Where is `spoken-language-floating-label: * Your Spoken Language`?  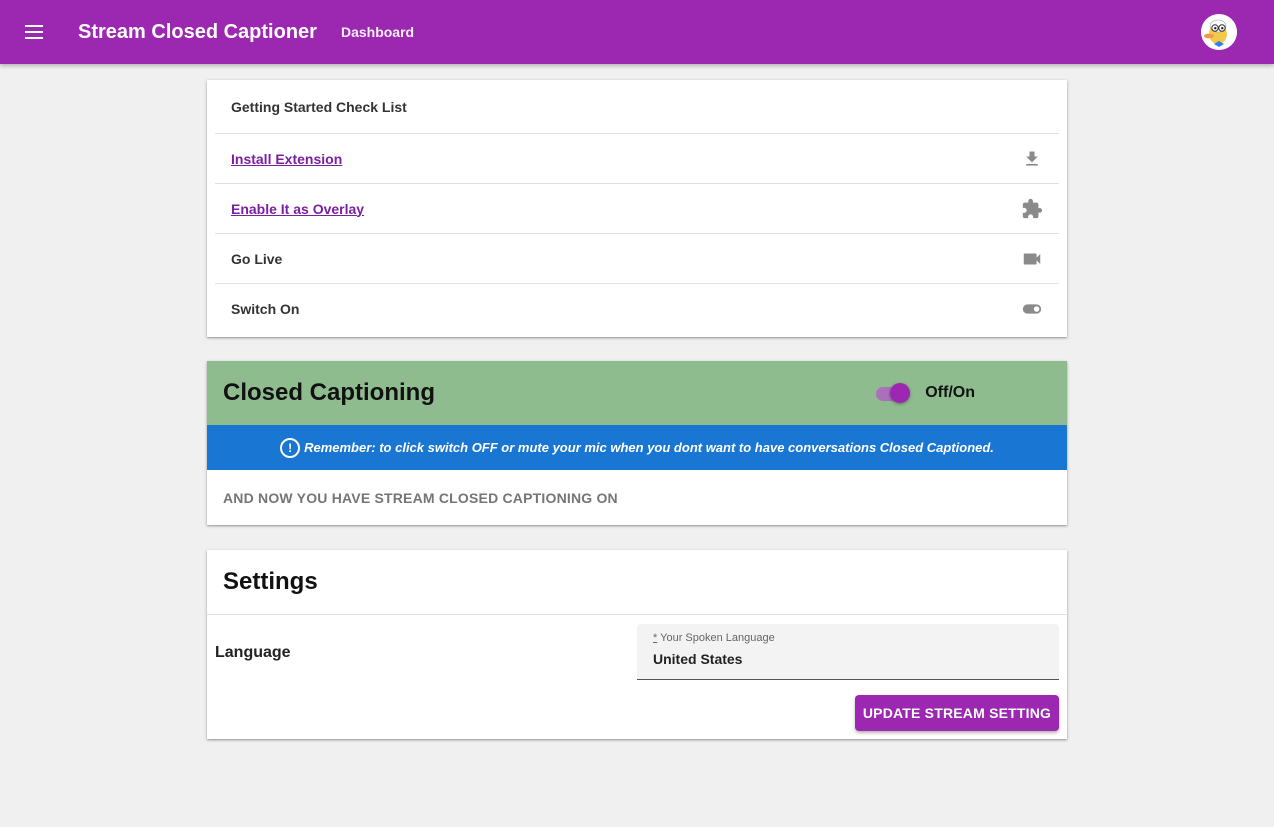 spoken-language-floating-label: * Your Spoken Language is located at coordinates (714, 638).